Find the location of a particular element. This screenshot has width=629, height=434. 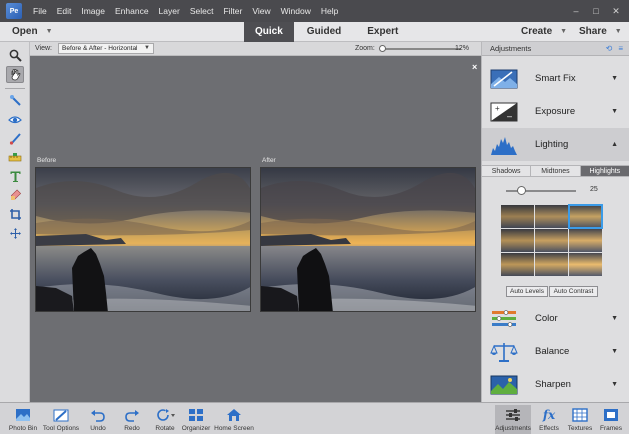

before-photo is located at coordinates (143, 239).